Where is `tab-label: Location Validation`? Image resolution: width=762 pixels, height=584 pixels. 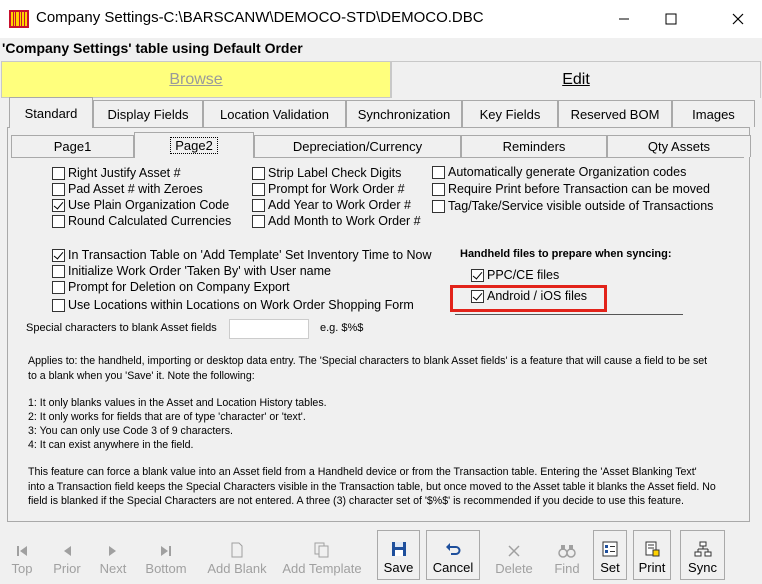 tab-label: Location Validation is located at coordinates (274, 114).